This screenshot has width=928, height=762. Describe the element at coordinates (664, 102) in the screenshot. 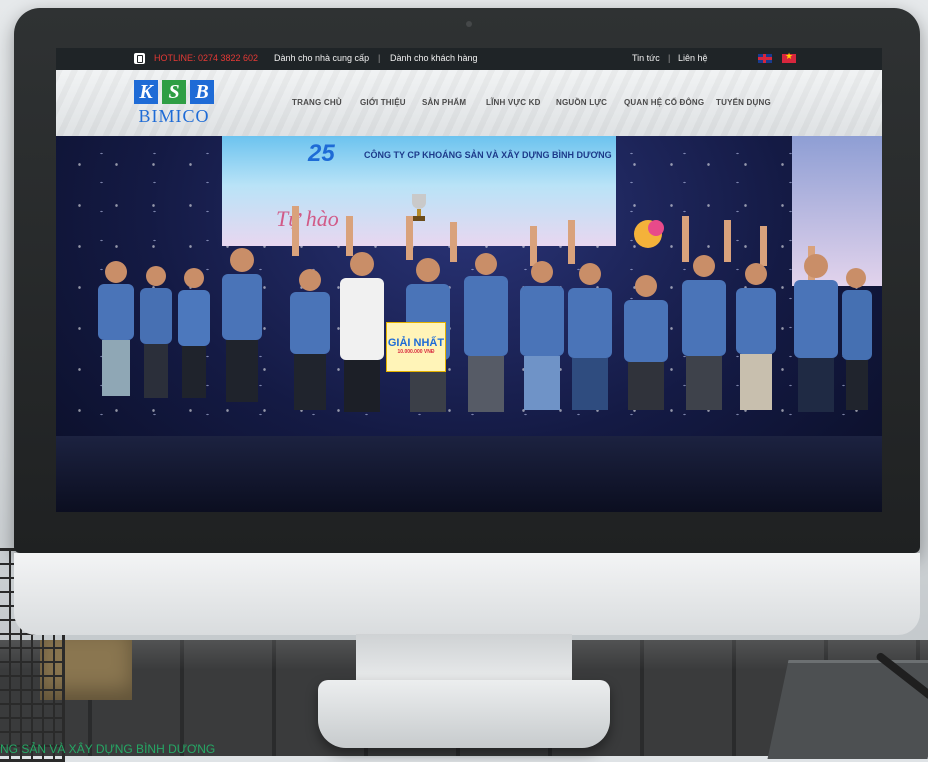

I see `nav-item-shareholders: QUAN HỆ CỔ ĐÔNG` at that location.